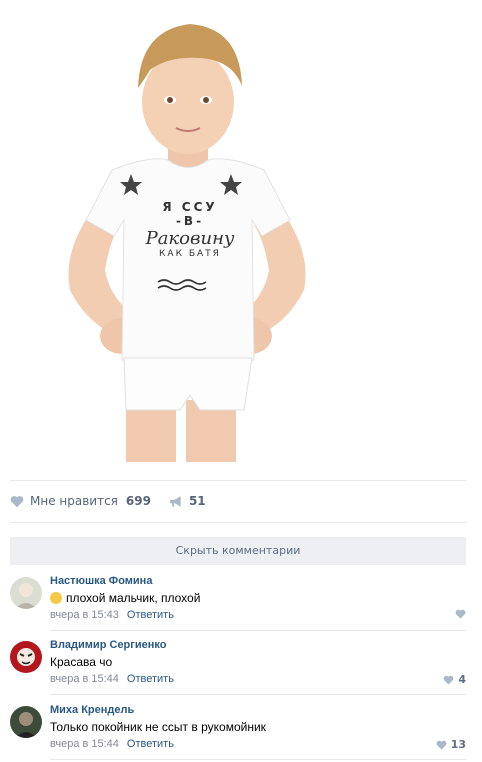 This screenshot has width=482, height=762. Describe the element at coordinates (108, 645) in the screenshot. I see `comment-author: Владимир Сергиенко` at that location.